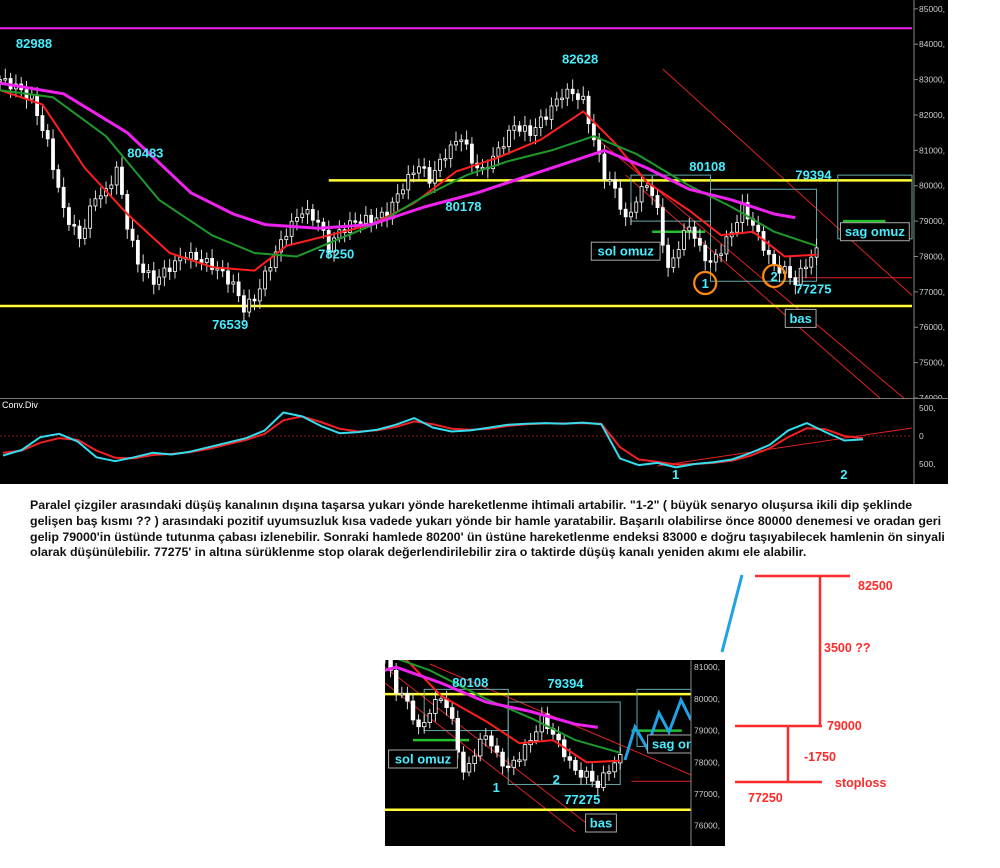 The width and height of the screenshot is (1000, 868). What do you see at coordinates (932, 363) in the screenshot?
I see `price-tick-label: 75000,` at bounding box center [932, 363].